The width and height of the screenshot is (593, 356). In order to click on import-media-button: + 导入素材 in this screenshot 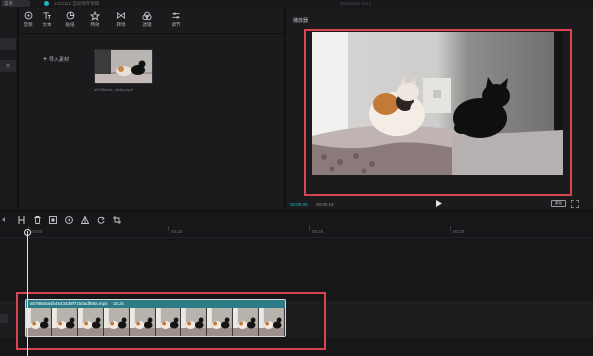, I will do `click(55, 59)`.